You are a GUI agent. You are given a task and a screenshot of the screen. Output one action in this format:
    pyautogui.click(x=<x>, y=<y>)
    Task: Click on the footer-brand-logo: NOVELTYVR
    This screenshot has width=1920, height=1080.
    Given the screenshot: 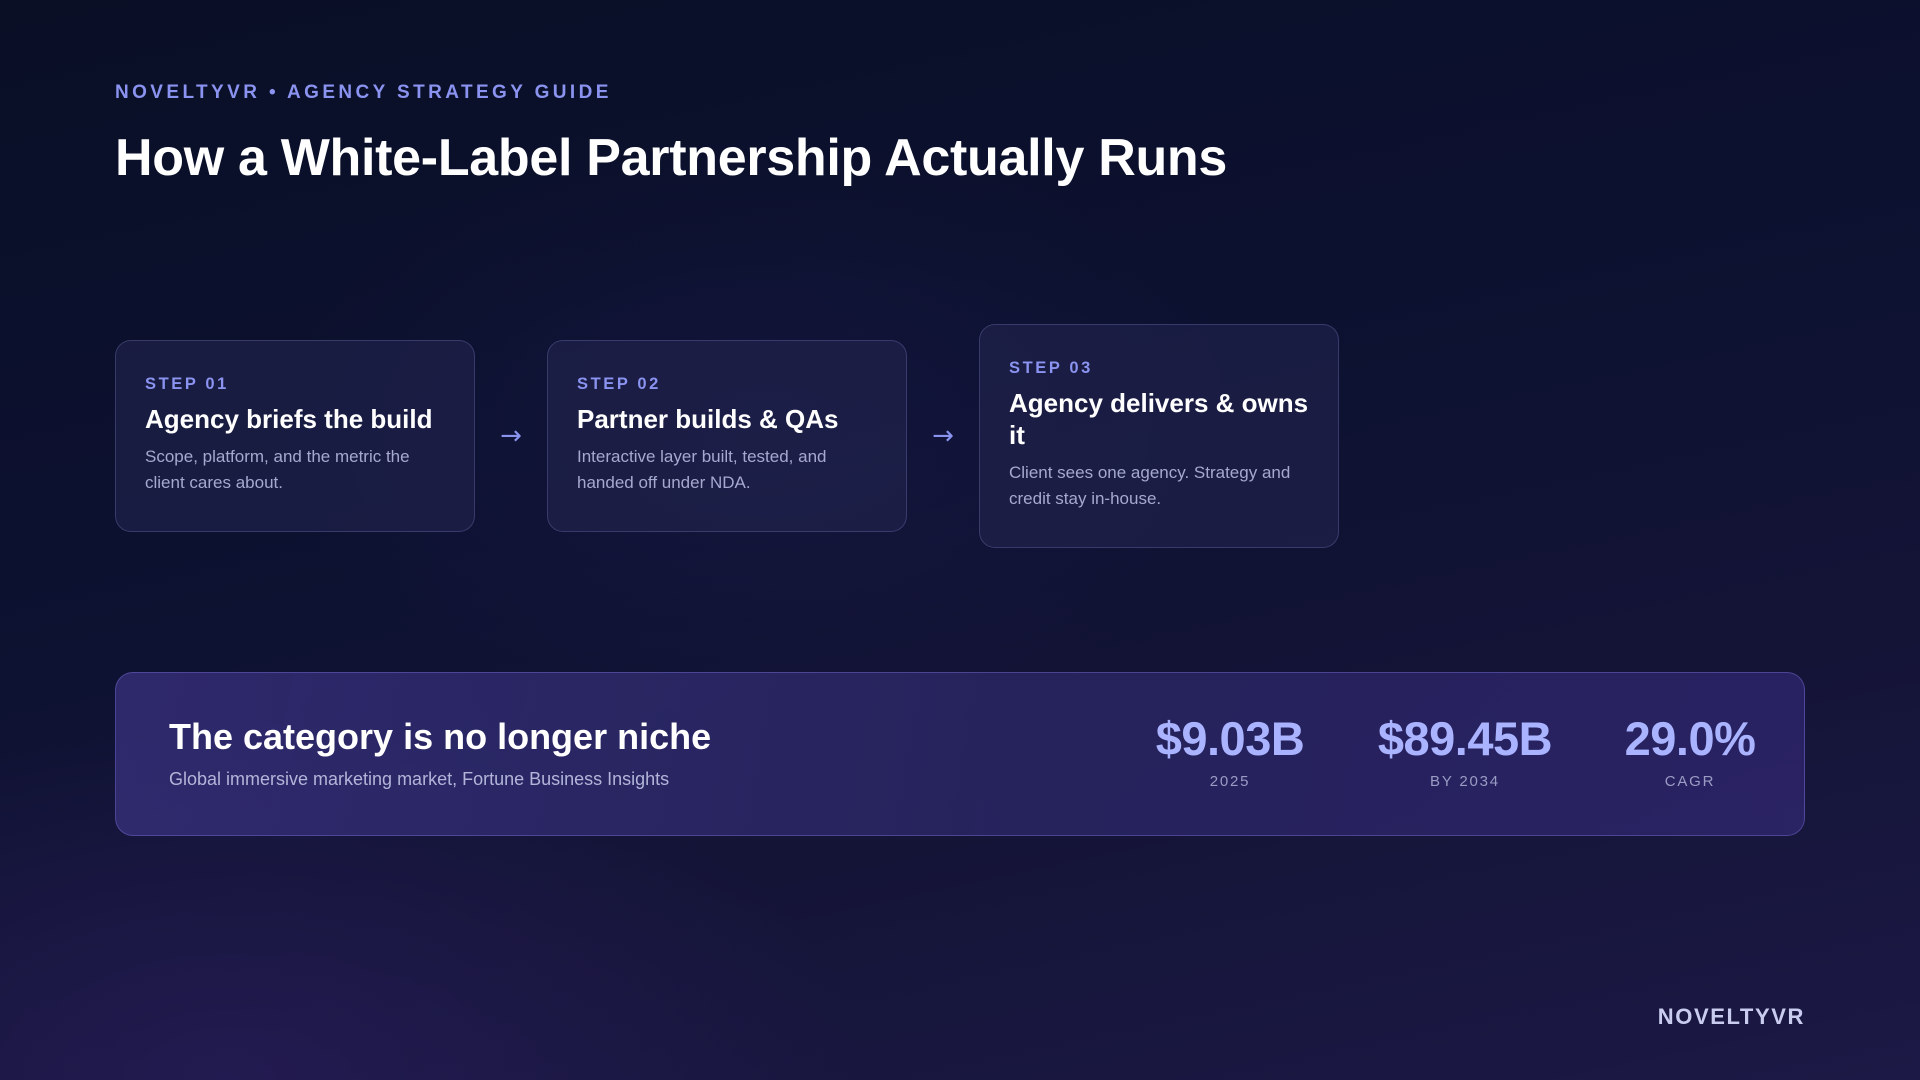 What is the action you would take?
    pyautogui.click(x=1731, y=1016)
    